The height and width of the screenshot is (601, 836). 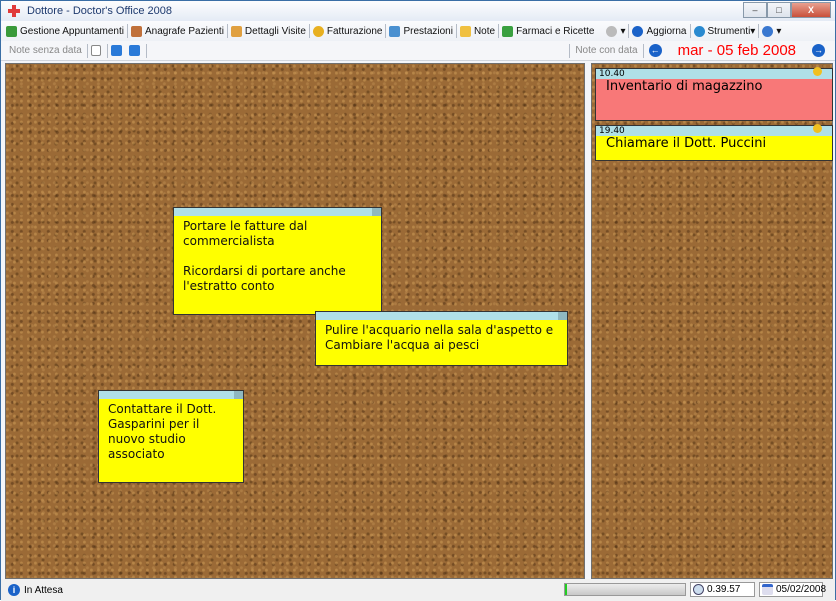 What do you see at coordinates (612, 31) in the screenshot?
I see `search-icon` at bounding box center [612, 31].